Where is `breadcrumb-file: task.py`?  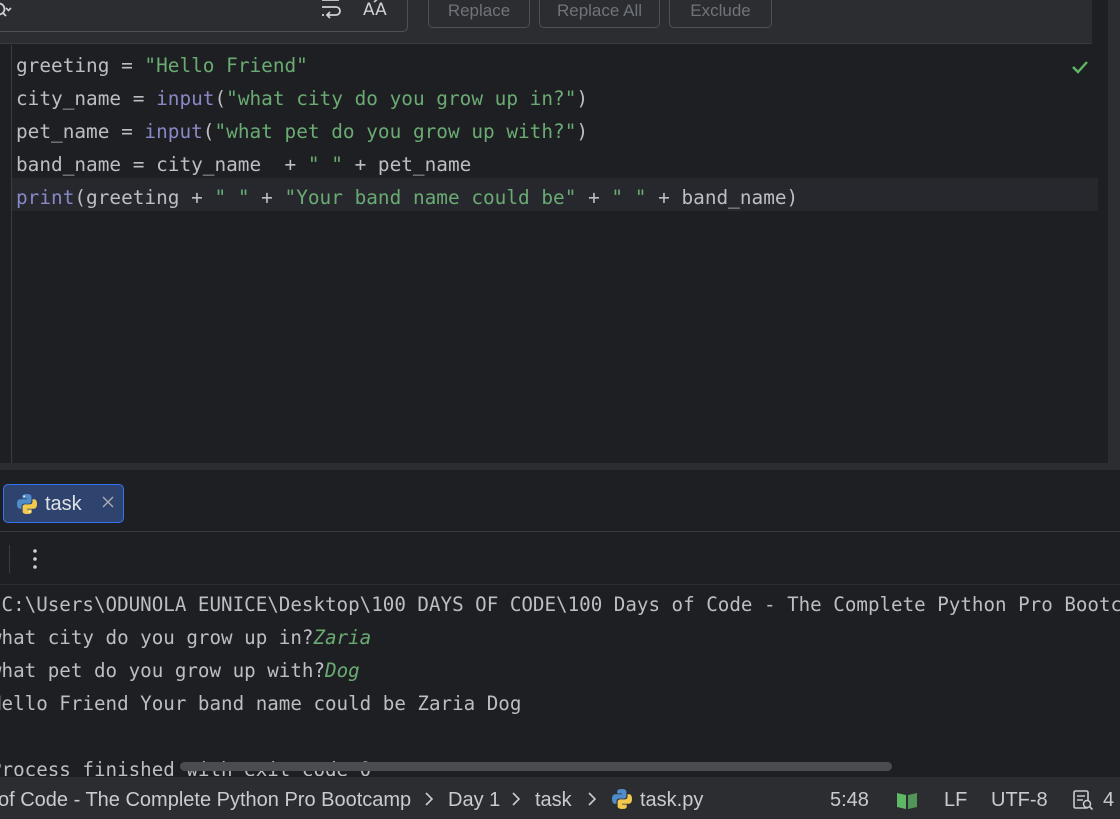 breadcrumb-file: task.py is located at coordinates (671, 800).